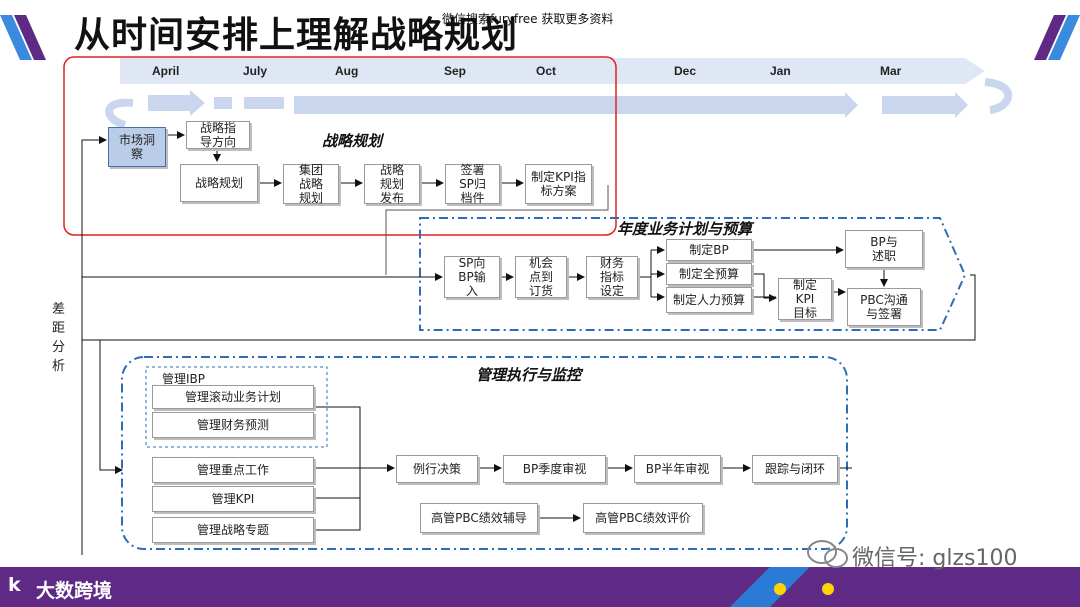 This screenshot has width=1080, height=607. Describe the element at coordinates (795, 469) in the screenshot. I see `box-track-close: 跟踪与闭环` at that location.